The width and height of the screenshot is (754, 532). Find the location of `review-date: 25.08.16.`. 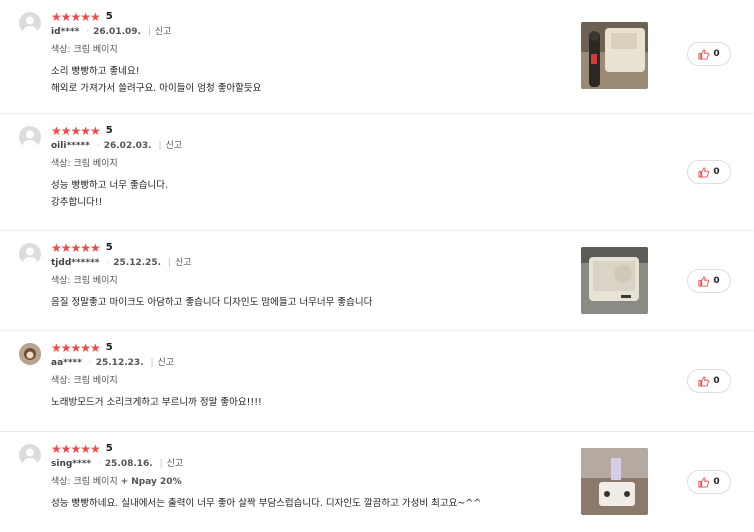

review-date: 25.08.16. is located at coordinates (128, 464).